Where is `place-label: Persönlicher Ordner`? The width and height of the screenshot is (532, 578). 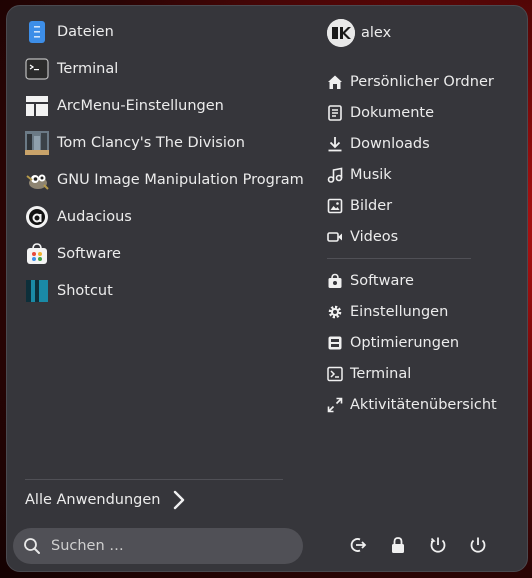
place-label: Persönlicher Ordner is located at coordinates (422, 82).